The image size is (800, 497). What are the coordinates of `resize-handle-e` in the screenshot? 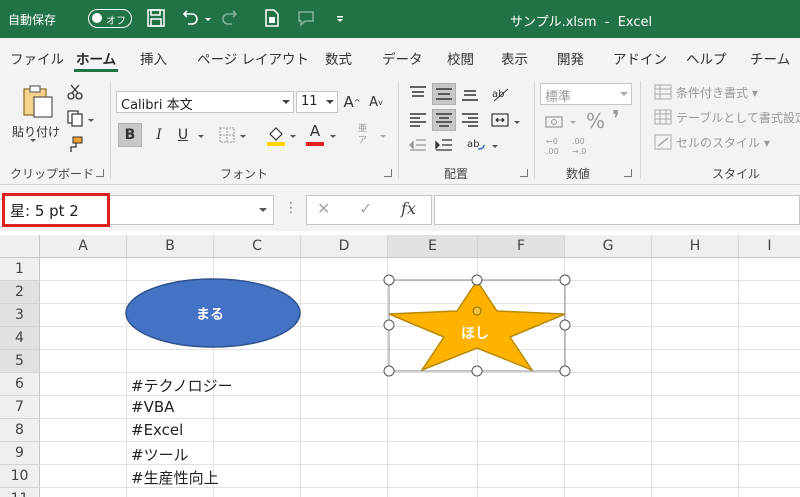 It's located at (565, 325).